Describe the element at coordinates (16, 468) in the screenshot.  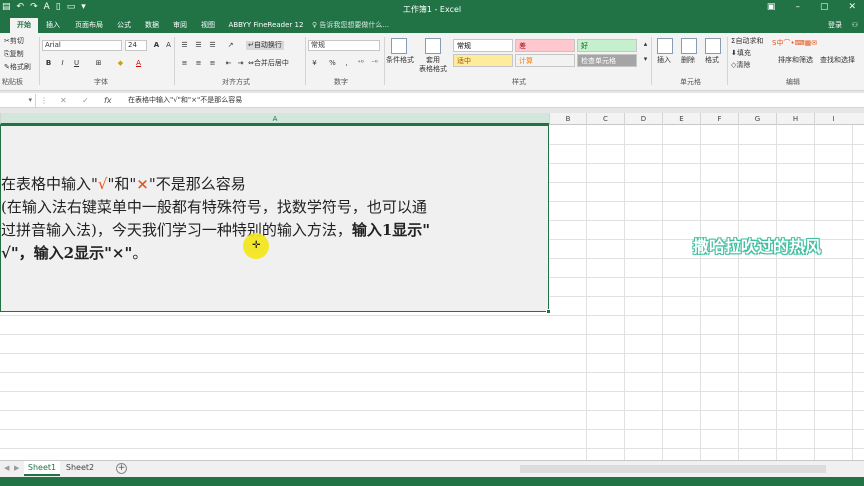
I see `sheet-scroll-right-icon: ▶` at that location.